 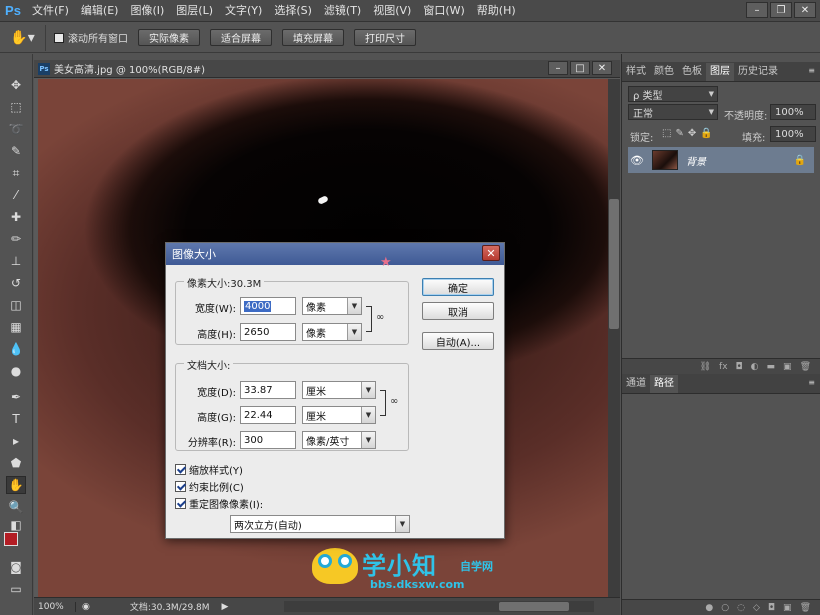 I want to click on blend-mode-dropdown: 正常 ▼, so click(x=673, y=112).